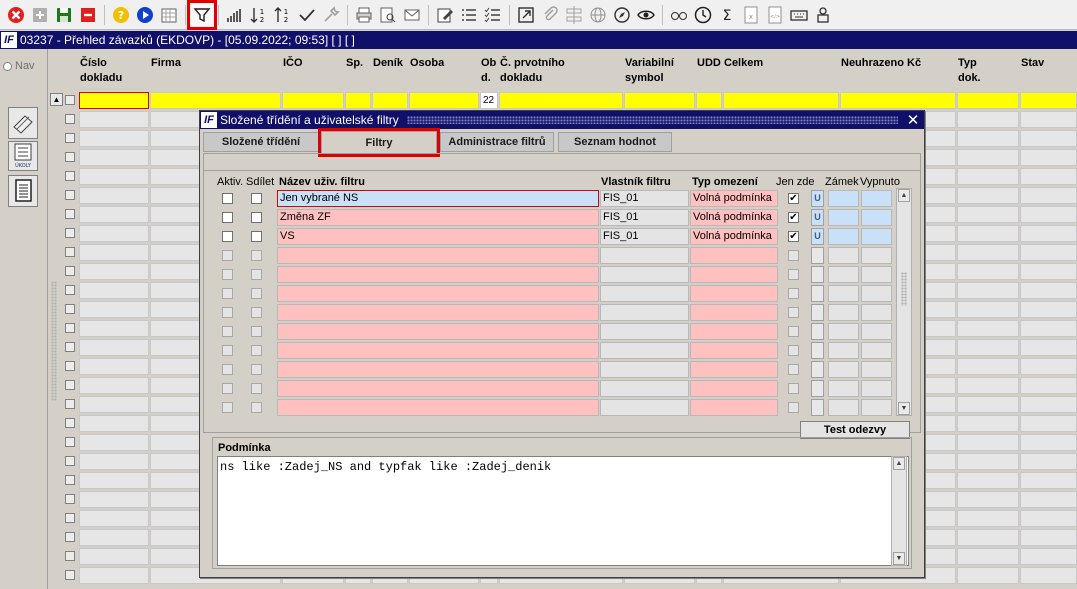 Image resolution: width=1077 pixels, height=589 pixels. What do you see at coordinates (497, 142) in the screenshot?
I see `tab-administrace-filtru: Administrace filtrů` at bounding box center [497, 142].